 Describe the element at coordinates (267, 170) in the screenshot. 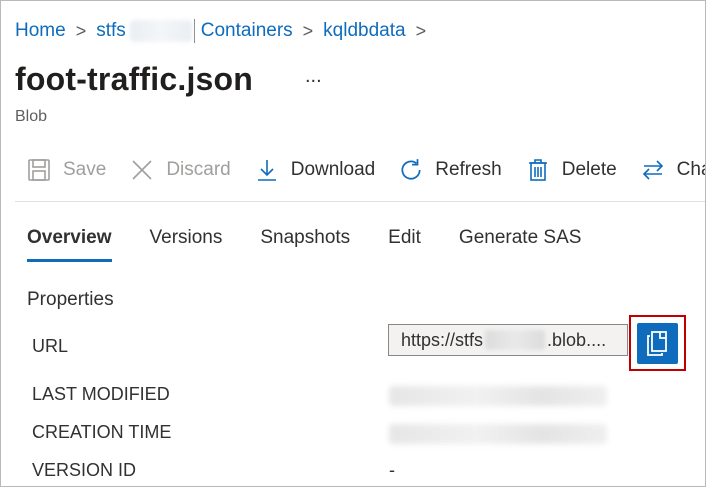

I see `download-icon` at that location.